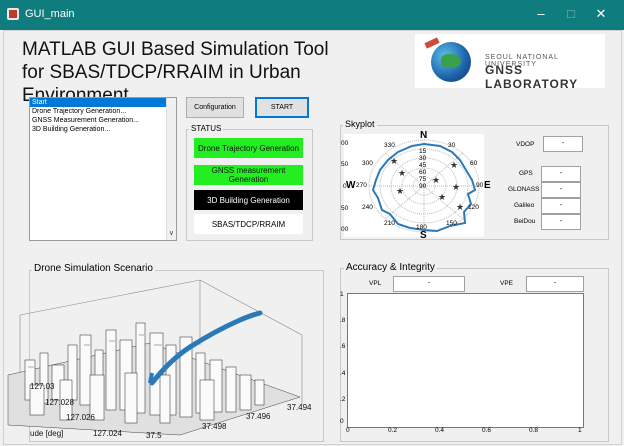 This screenshot has width=624, height=446. I want to click on latitude-tick: 37.498, so click(214, 426).